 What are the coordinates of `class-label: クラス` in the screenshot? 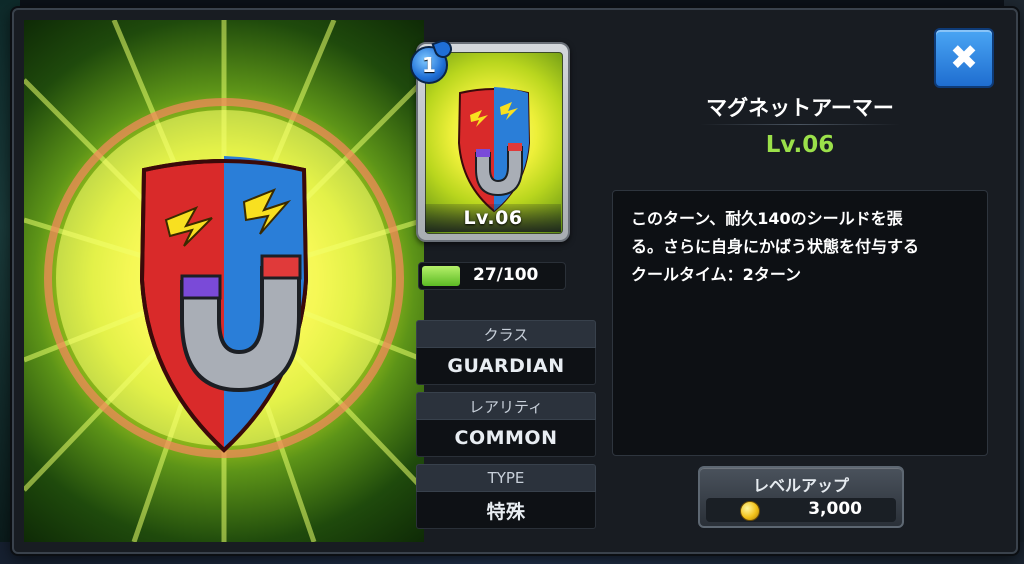 It's located at (506, 334).